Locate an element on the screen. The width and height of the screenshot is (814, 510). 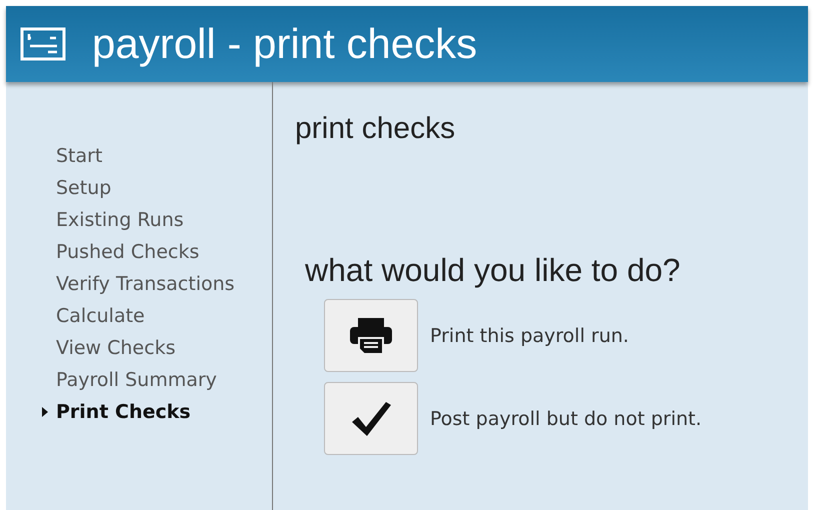
checkmark-icon is located at coordinates (371, 419).